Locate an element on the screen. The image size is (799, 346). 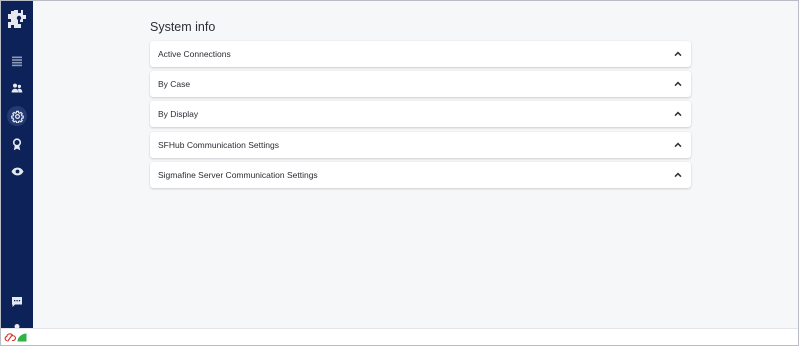
gear-icon is located at coordinates (17, 116).